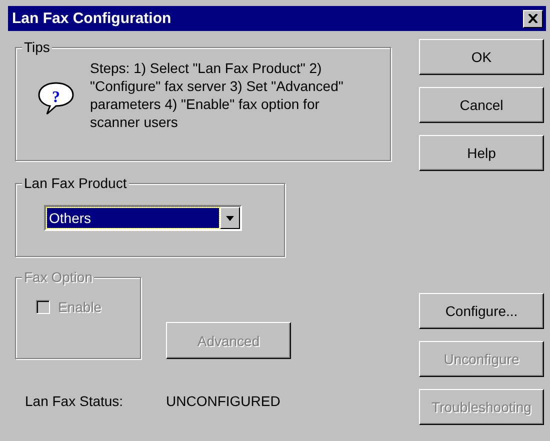  What do you see at coordinates (230, 218) in the screenshot?
I see `caret-icon` at bounding box center [230, 218].